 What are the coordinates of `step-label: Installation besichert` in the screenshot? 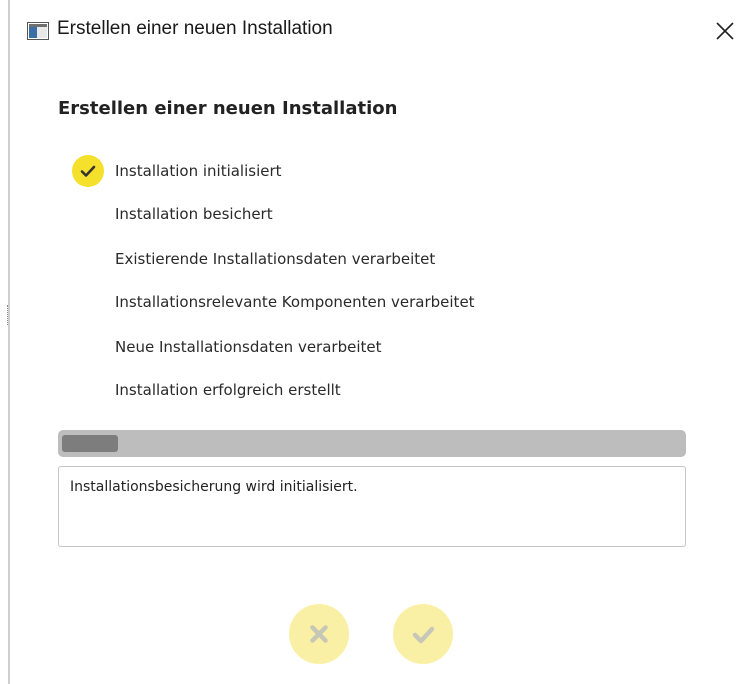 It's located at (194, 214).